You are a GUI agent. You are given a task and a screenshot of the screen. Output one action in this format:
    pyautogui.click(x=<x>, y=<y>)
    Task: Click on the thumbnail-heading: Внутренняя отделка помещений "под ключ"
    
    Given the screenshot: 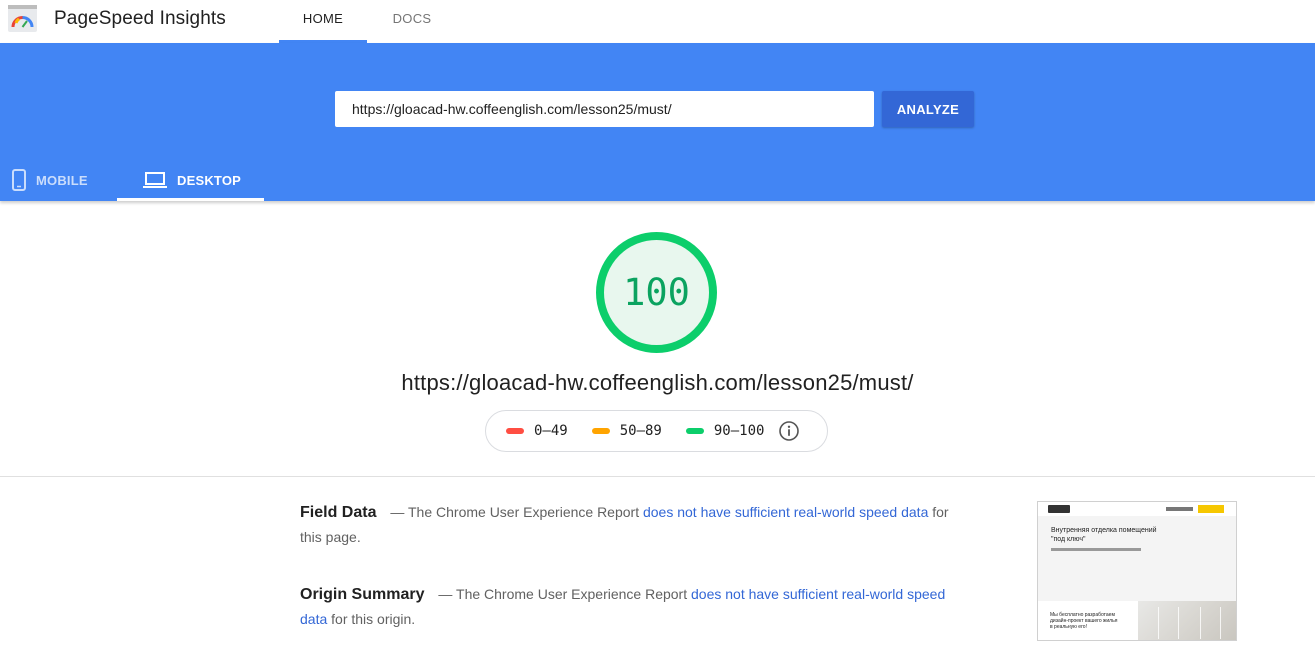 What is the action you would take?
    pyautogui.click(x=1104, y=535)
    